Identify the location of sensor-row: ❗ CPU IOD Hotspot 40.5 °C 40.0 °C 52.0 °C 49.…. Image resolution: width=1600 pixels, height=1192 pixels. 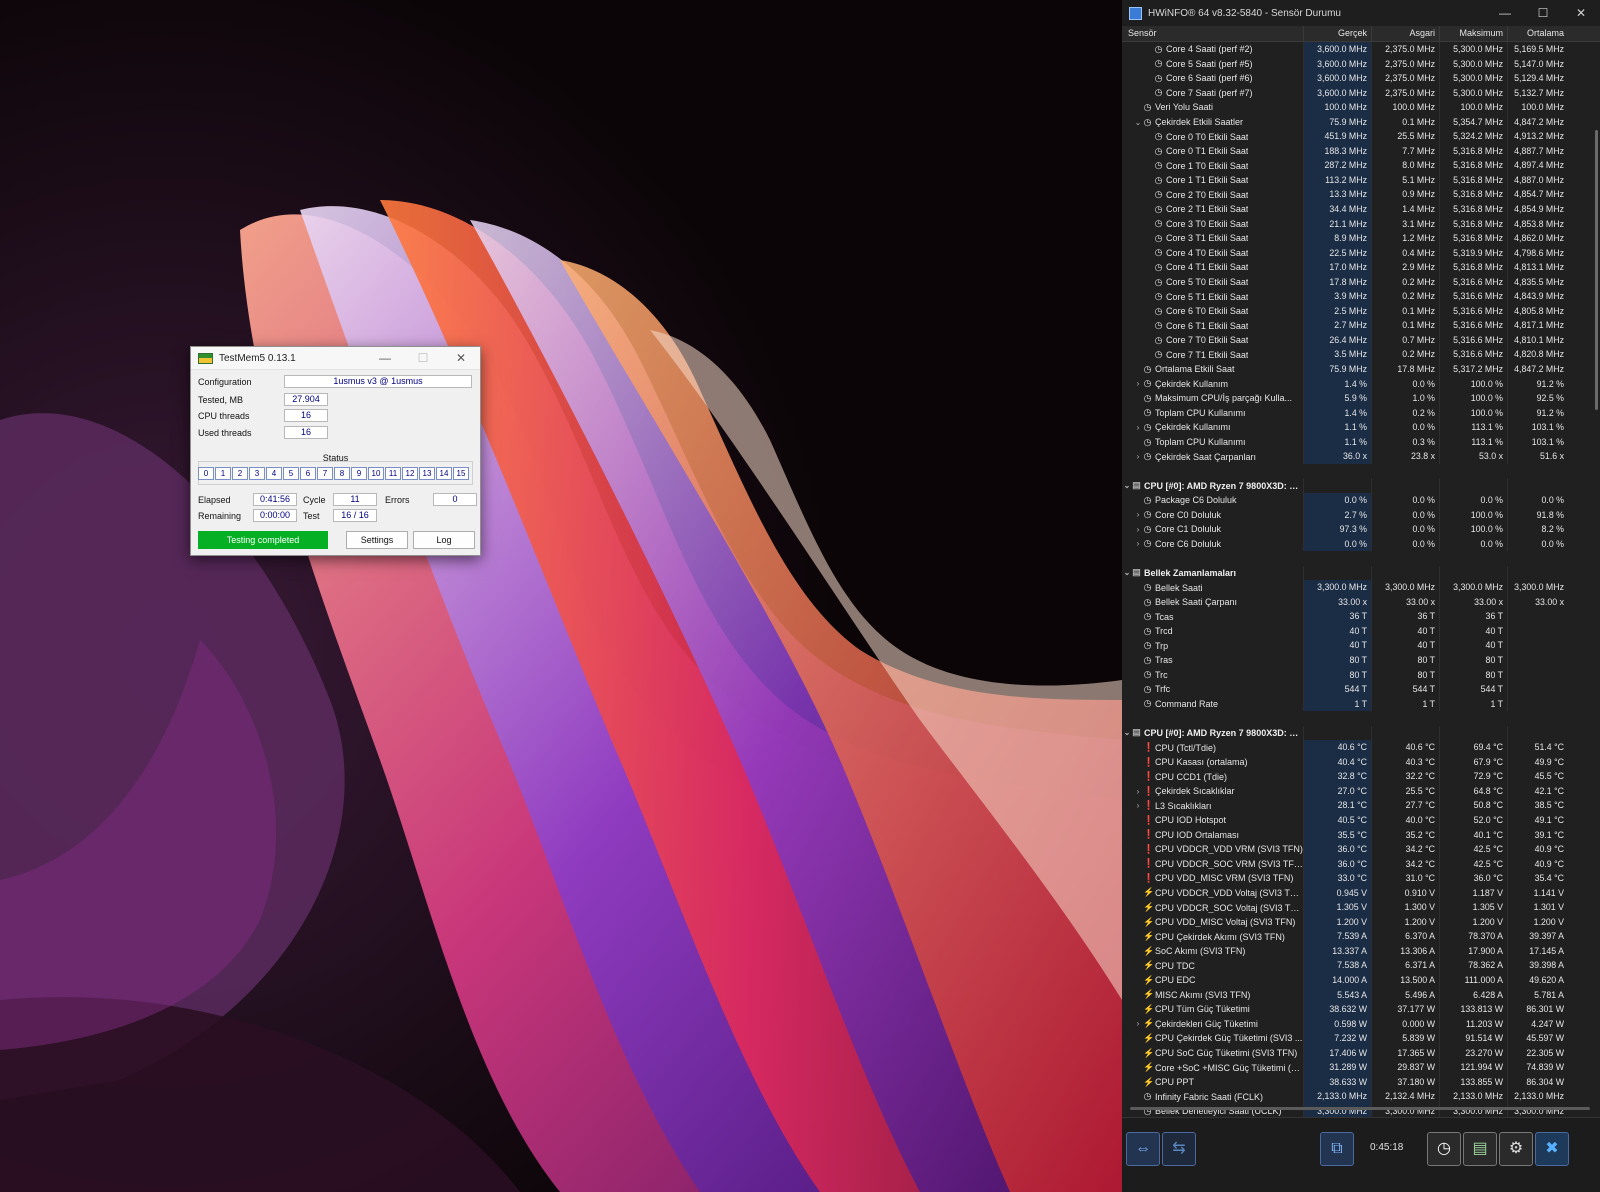
(1357, 820).